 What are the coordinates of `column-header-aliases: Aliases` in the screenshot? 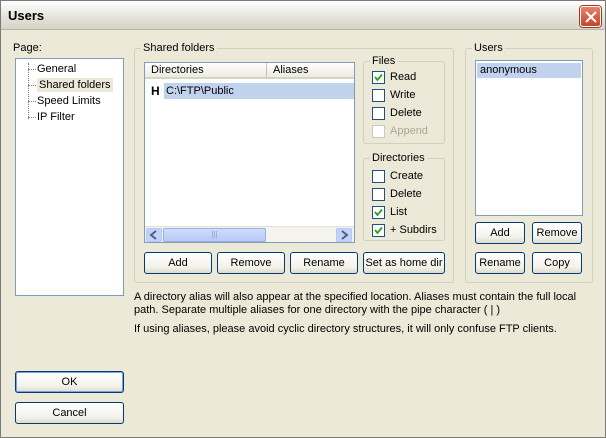 It's located at (310, 71).